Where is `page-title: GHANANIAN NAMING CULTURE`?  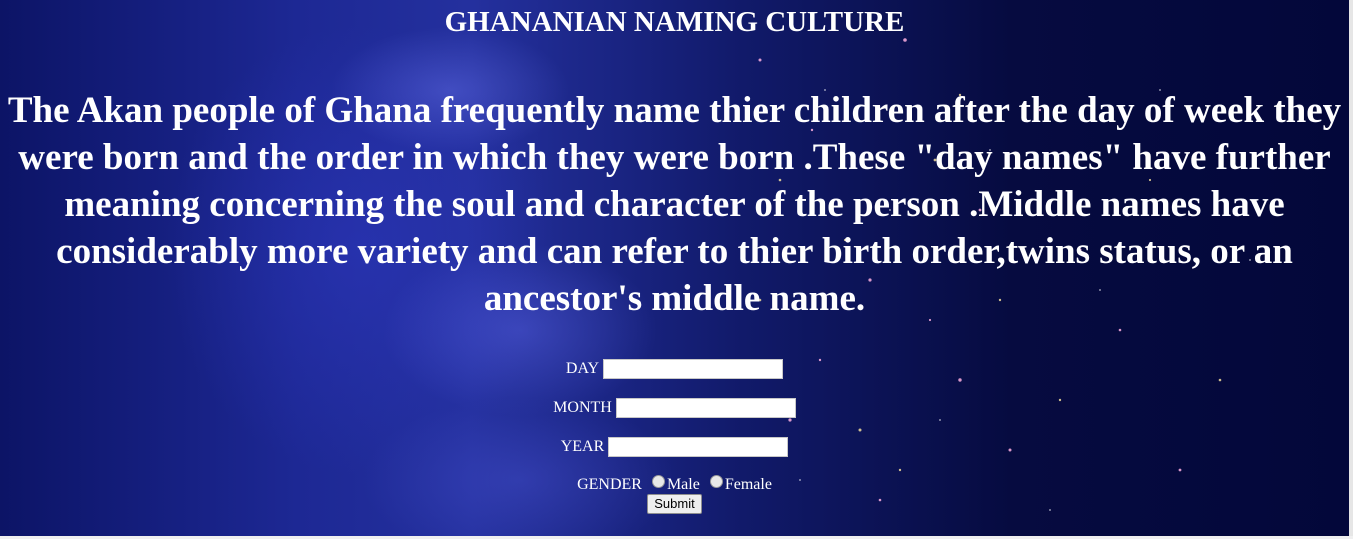
page-title: GHANANIAN NAMING CULTURE is located at coordinates (674, 22).